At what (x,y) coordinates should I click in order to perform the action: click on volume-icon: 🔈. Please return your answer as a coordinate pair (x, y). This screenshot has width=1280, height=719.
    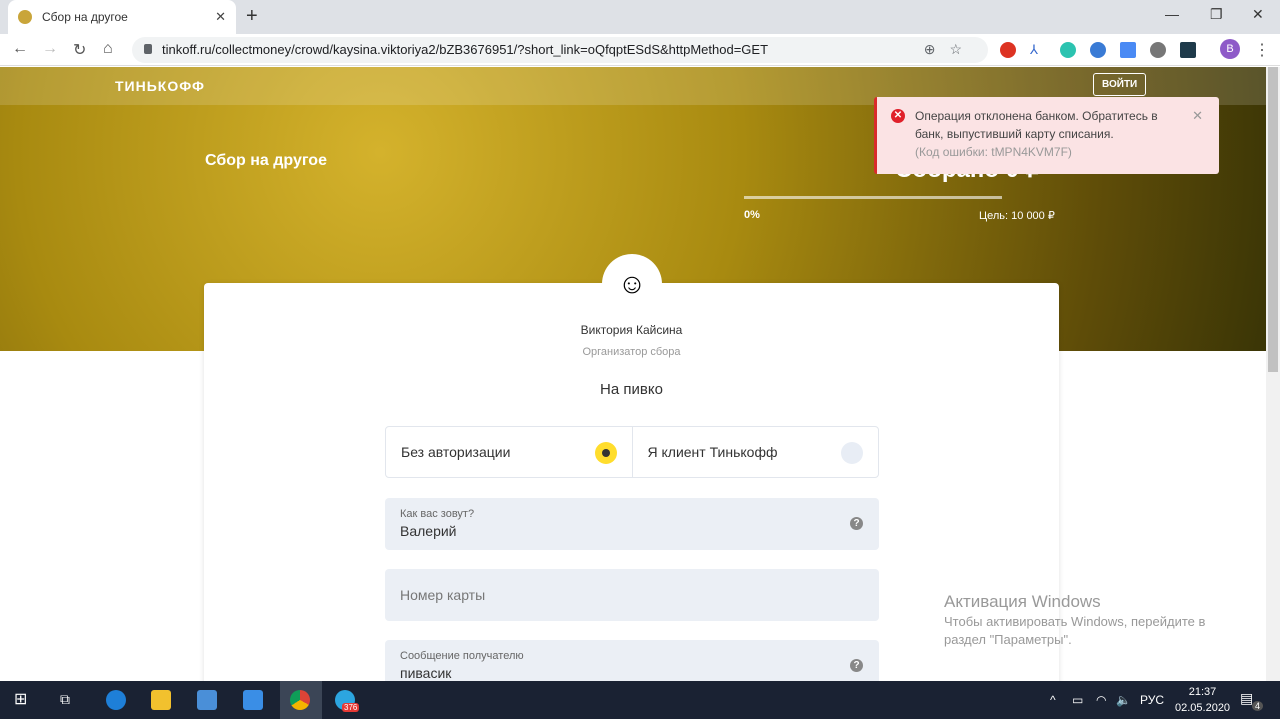
    Looking at the image, I should click on (1123, 700).